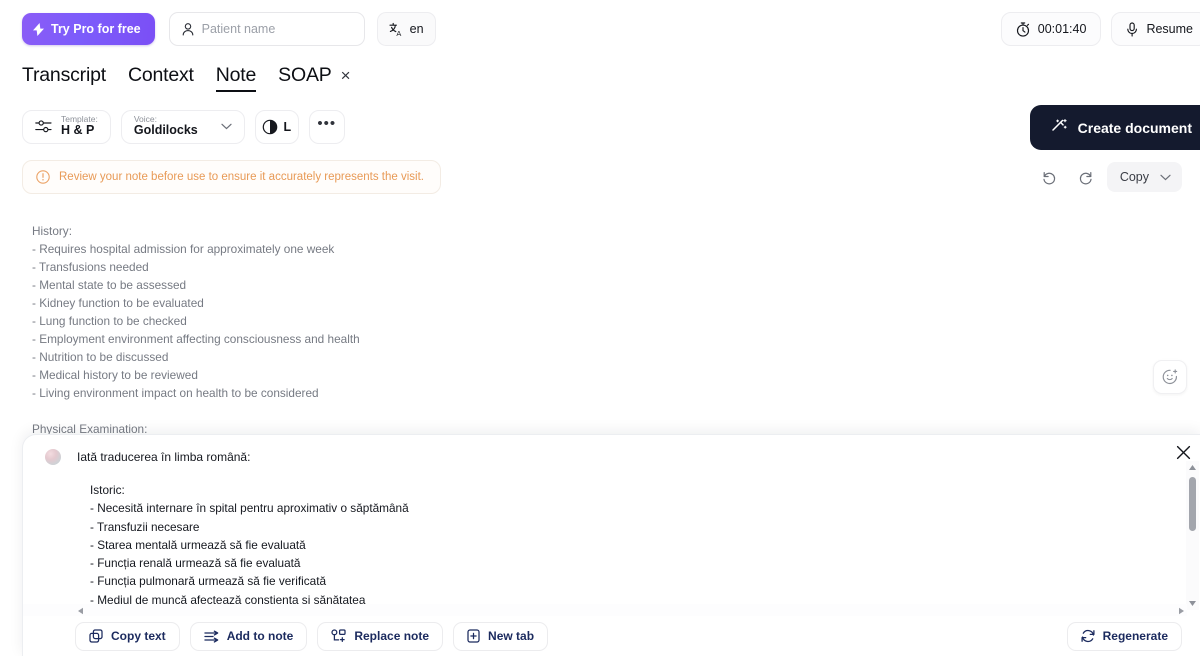  What do you see at coordinates (276, 29) in the screenshot?
I see `patient-name-input` at bounding box center [276, 29].